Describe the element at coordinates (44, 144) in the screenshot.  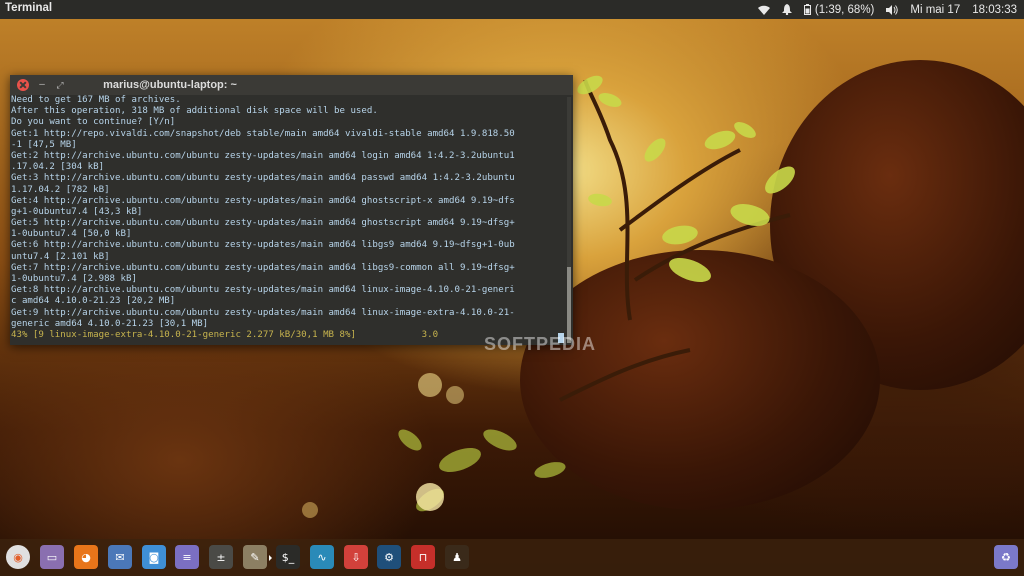
I see `terminal-line: -1 [47,5 MB]` at that location.